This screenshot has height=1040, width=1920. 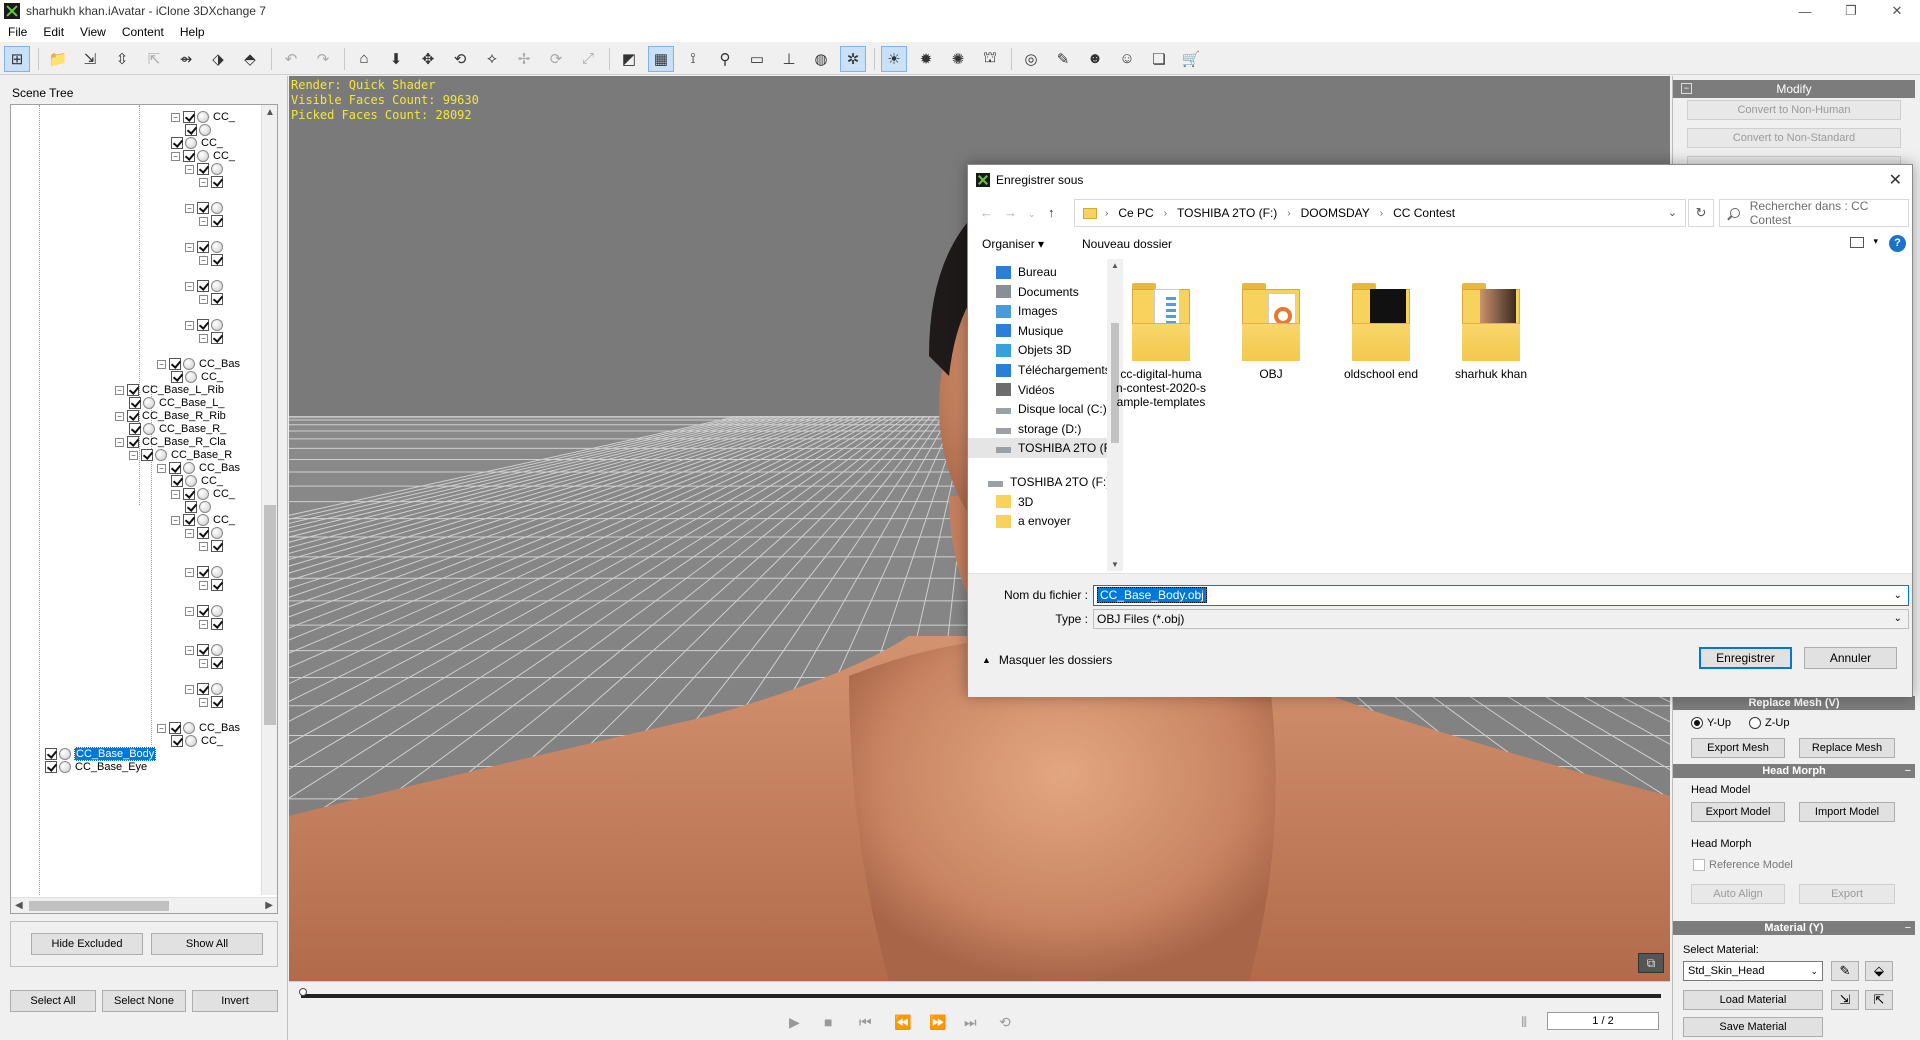 I want to click on fill-bucket-icon: ⬙, so click(x=1879, y=971).